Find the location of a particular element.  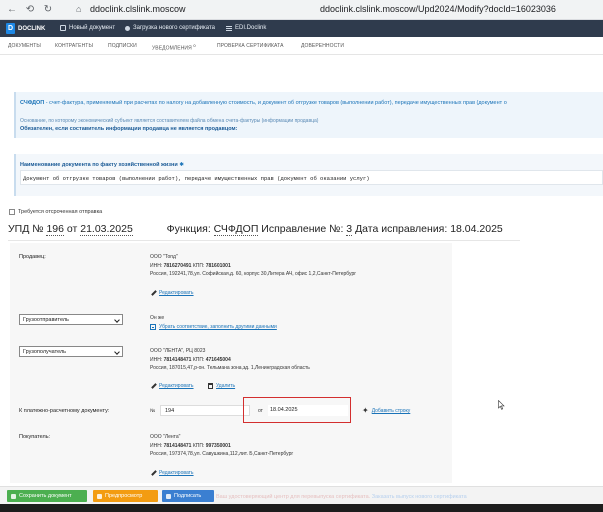

buyer-inn: 7814148471 is located at coordinates (177, 446).